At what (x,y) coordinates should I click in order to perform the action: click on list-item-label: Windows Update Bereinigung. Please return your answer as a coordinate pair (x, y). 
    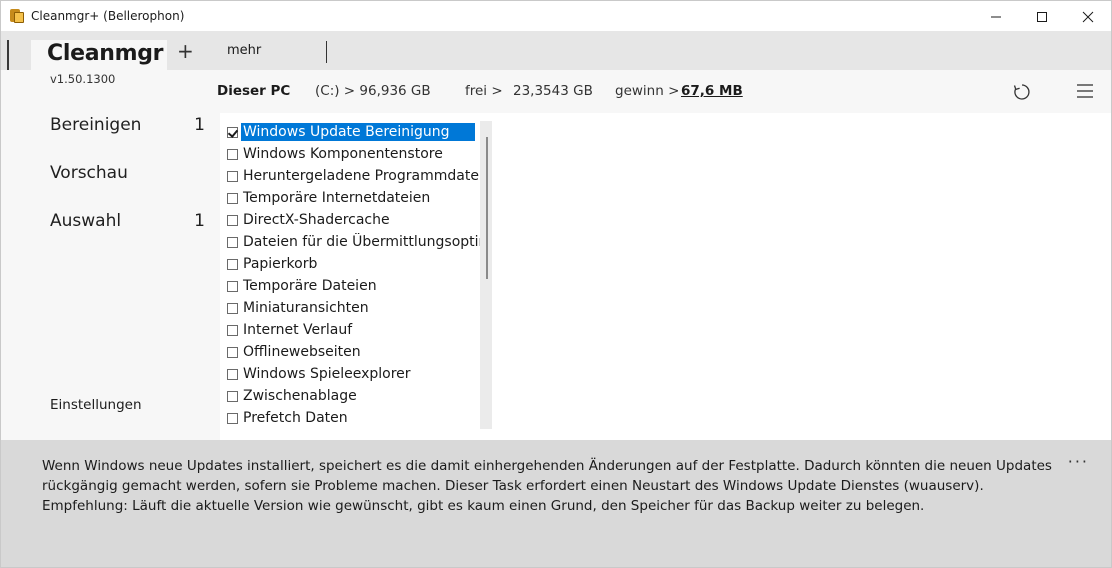
    Looking at the image, I should click on (358, 132).